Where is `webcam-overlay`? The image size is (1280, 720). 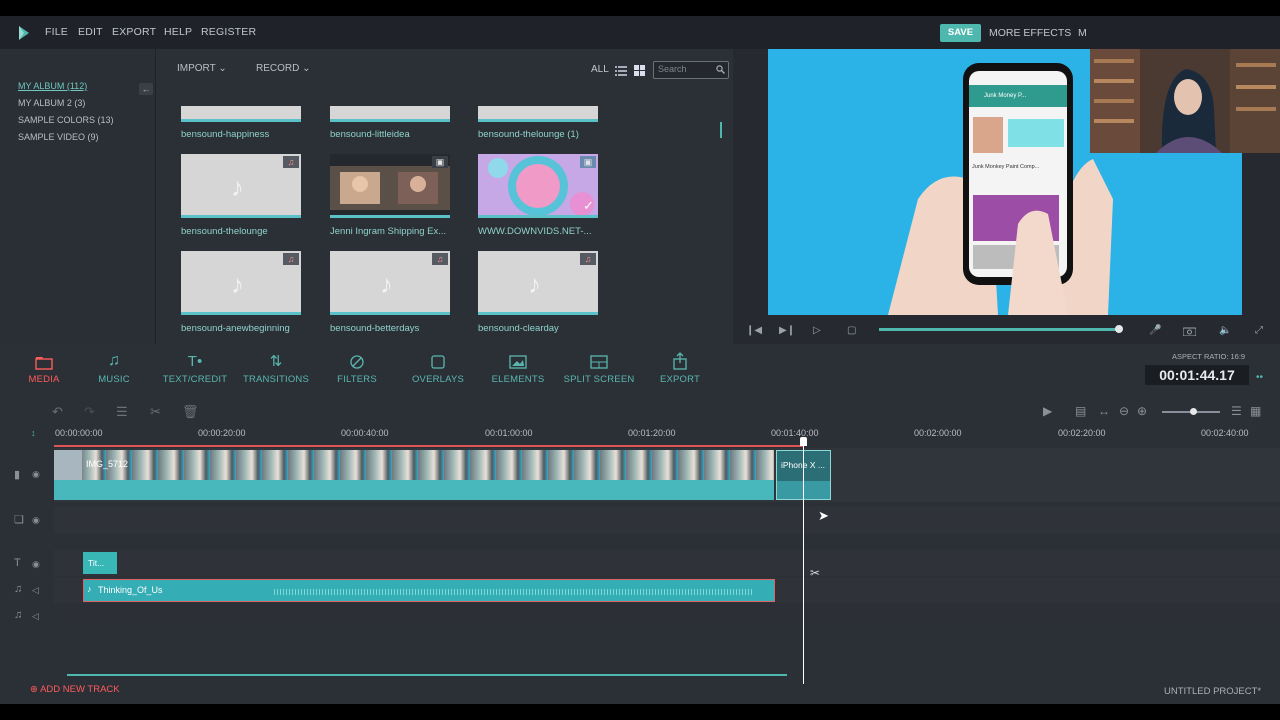
webcam-overlay is located at coordinates (1185, 101).